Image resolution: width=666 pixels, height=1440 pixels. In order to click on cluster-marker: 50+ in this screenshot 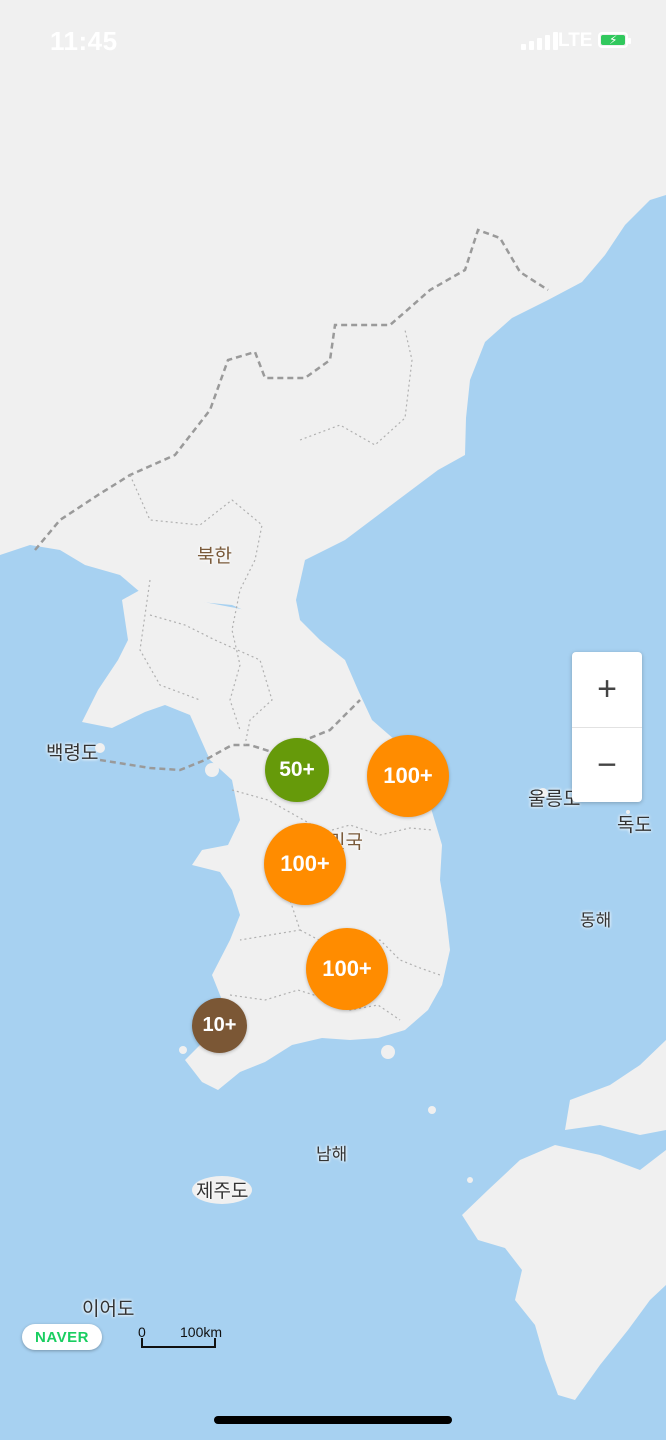, I will do `click(297, 770)`.